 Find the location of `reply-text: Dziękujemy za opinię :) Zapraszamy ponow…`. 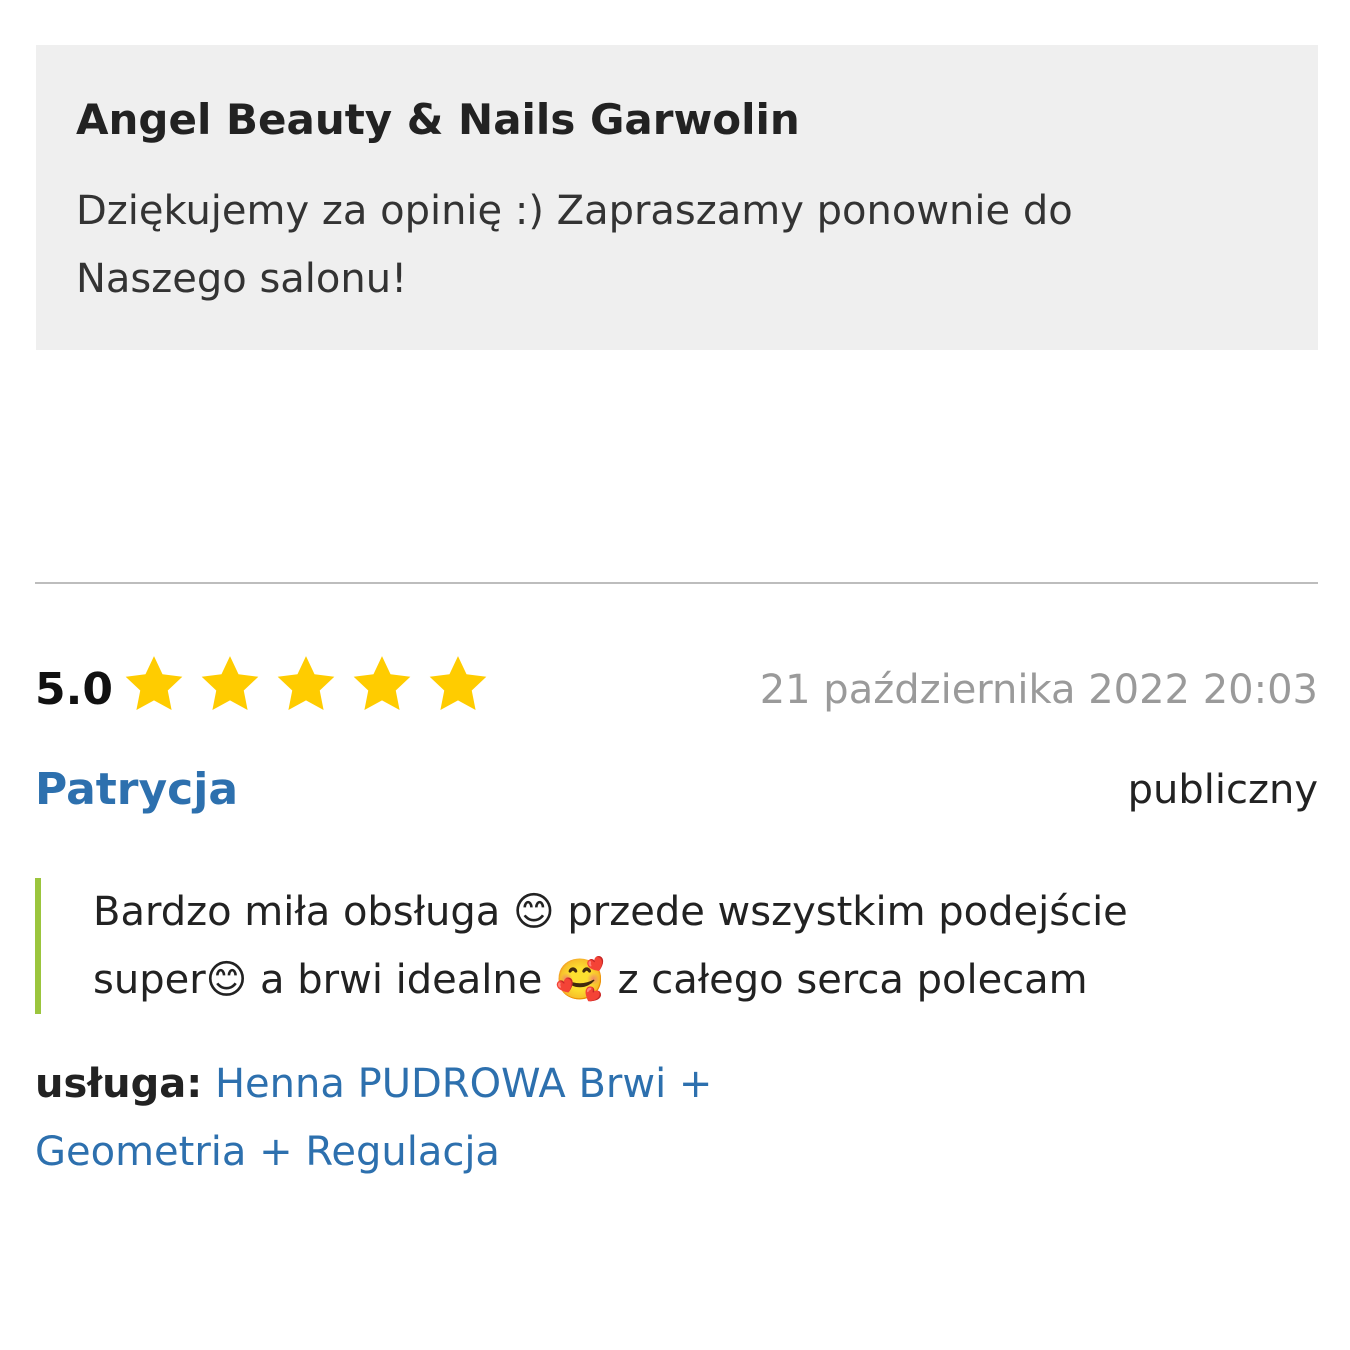

reply-text: Dziękujemy za opinię :) Zapraszamy ponow… is located at coordinates (574, 245).